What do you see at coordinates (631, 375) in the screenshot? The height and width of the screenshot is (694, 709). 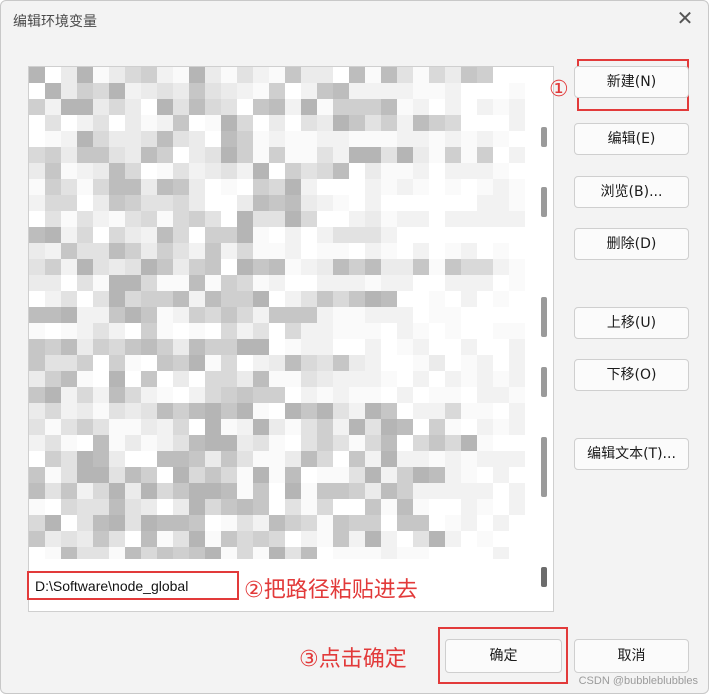 I see `move-down-button: 下移(O)` at bounding box center [631, 375].